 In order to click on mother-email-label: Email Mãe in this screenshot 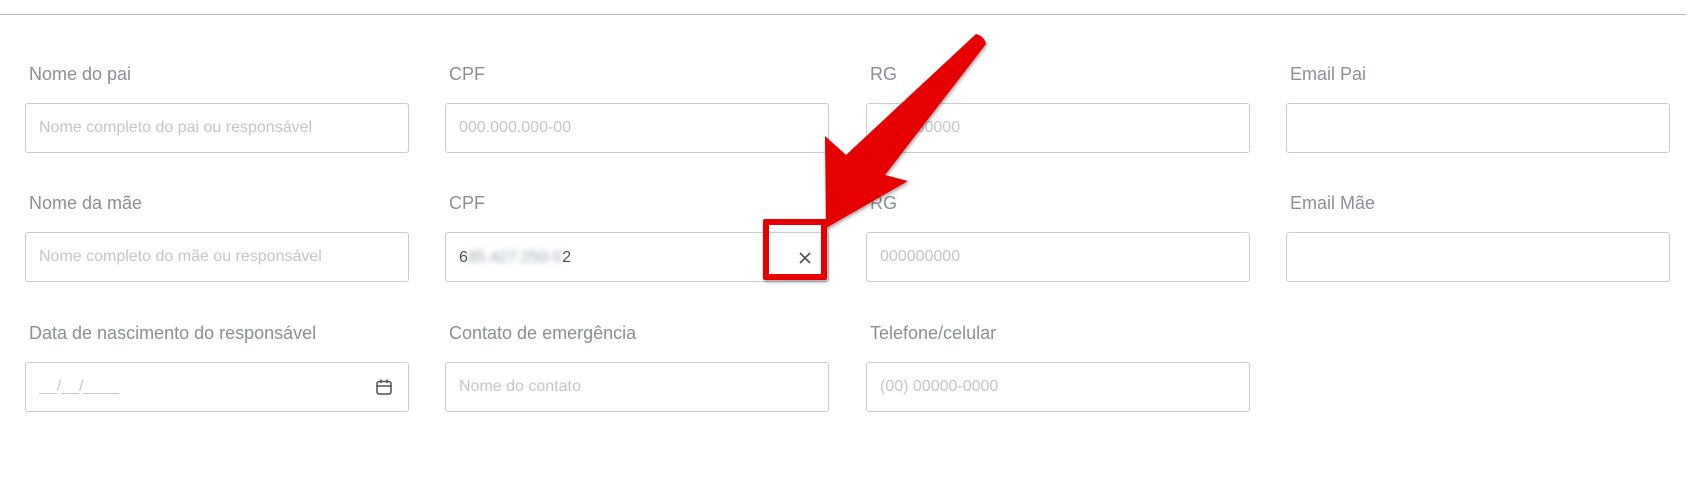, I will do `click(1333, 203)`.